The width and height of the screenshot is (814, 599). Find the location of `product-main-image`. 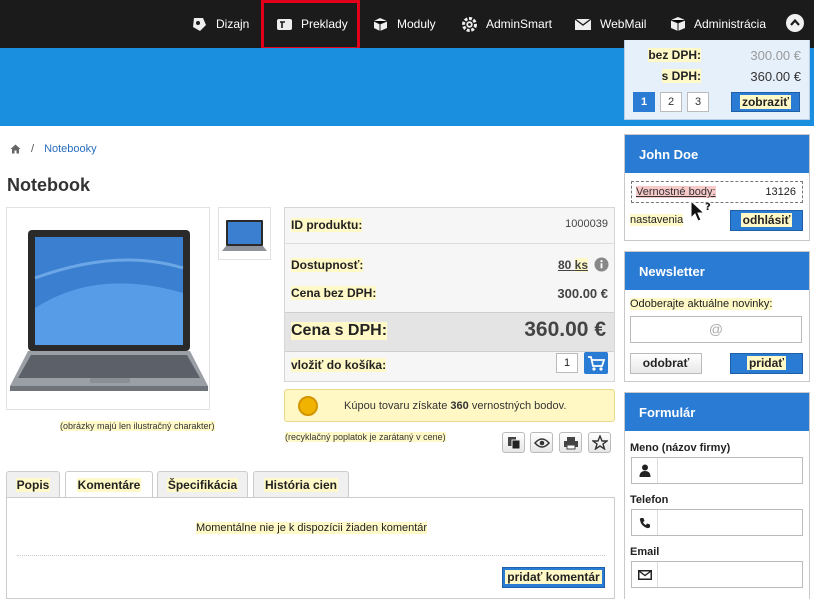

product-main-image is located at coordinates (108, 308).